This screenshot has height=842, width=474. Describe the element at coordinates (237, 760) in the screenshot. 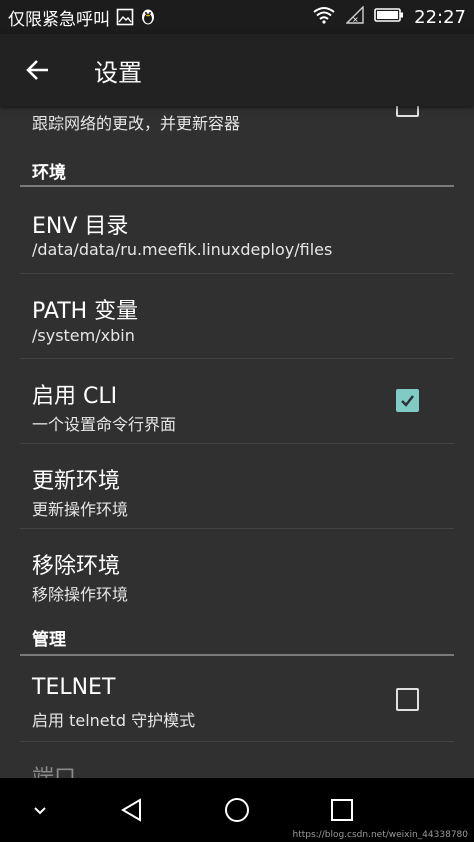

I see `port-item: 端口` at that location.